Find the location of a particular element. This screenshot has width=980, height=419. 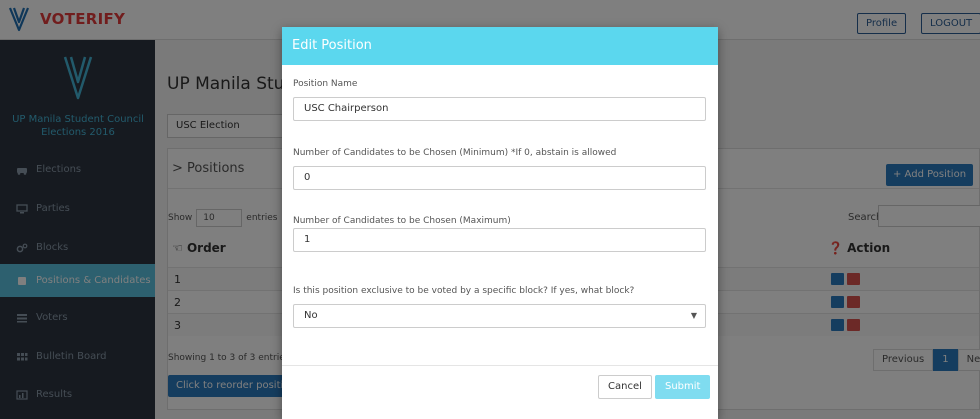

modal-title: Edit Position is located at coordinates (332, 45).